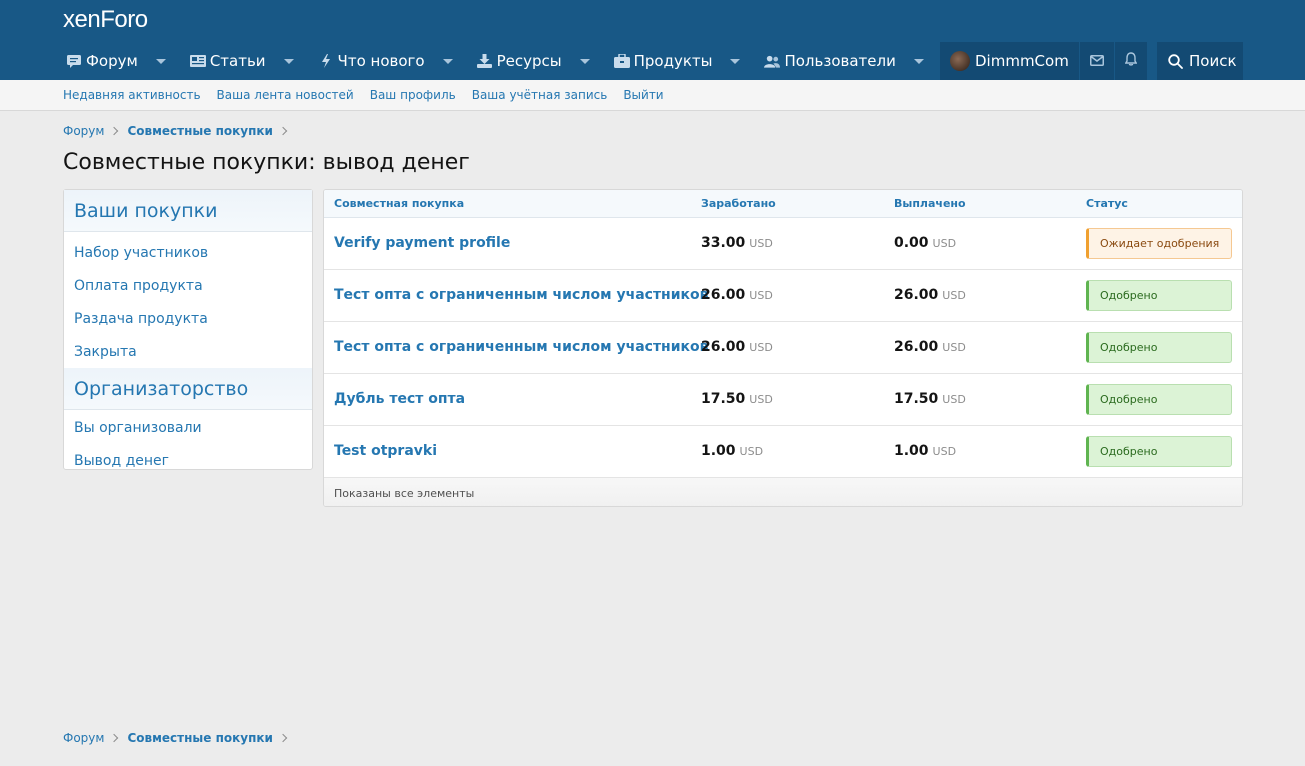  I want to click on subnav-profile: Ваш профиль, so click(413, 95).